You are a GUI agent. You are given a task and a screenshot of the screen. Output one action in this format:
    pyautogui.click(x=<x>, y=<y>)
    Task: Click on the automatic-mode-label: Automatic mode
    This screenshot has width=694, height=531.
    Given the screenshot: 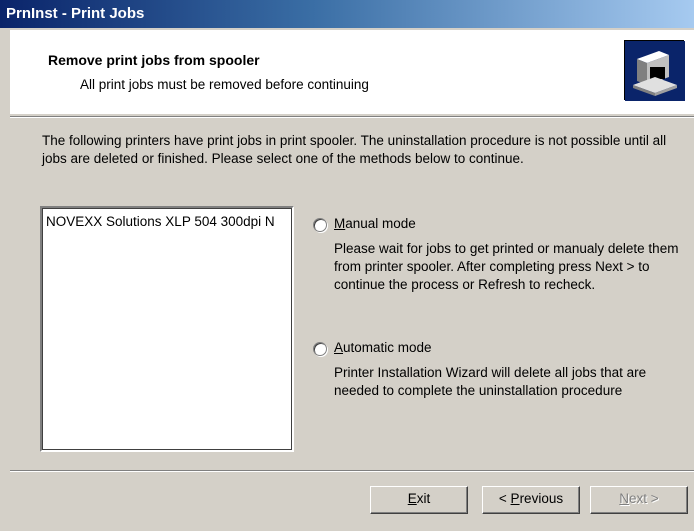 What is the action you would take?
    pyautogui.click(x=383, y=347)
    